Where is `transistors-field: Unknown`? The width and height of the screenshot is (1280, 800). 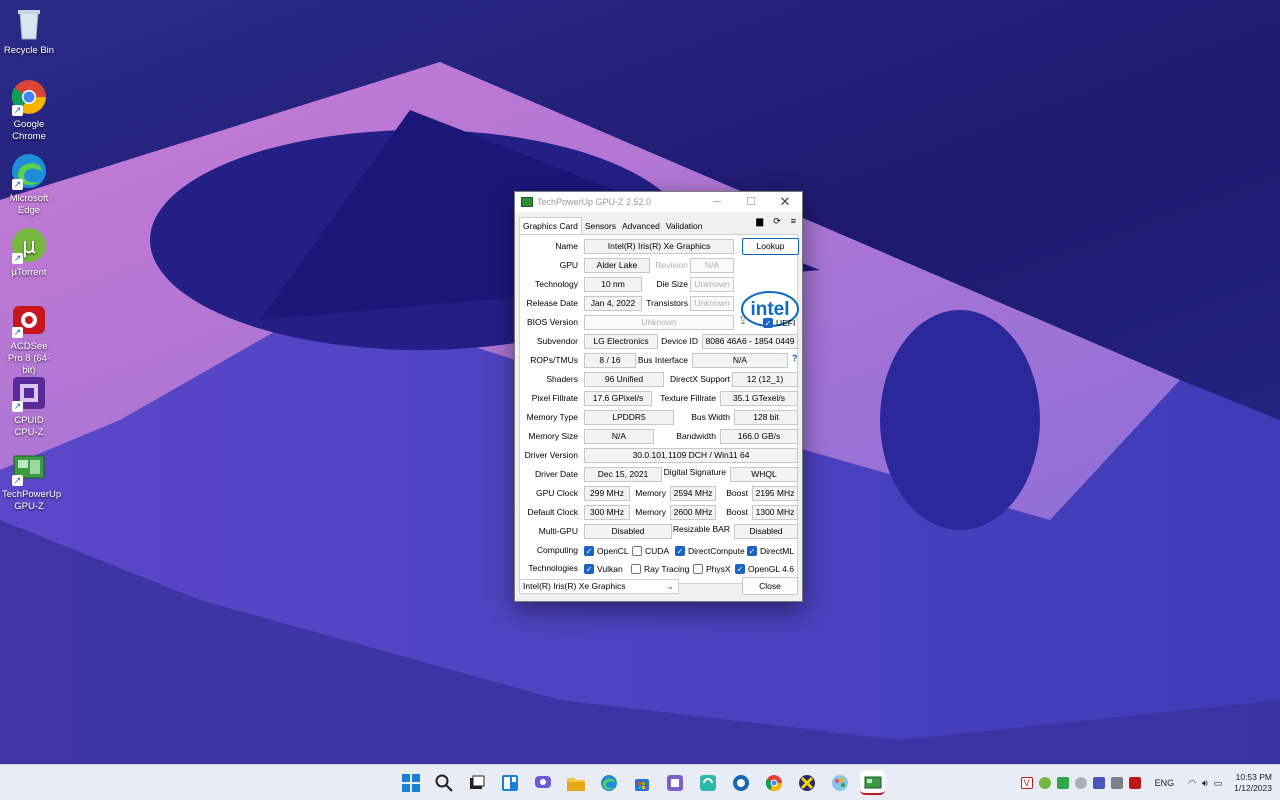 transistors-field: Unknown is located at coordinates (712, 303).